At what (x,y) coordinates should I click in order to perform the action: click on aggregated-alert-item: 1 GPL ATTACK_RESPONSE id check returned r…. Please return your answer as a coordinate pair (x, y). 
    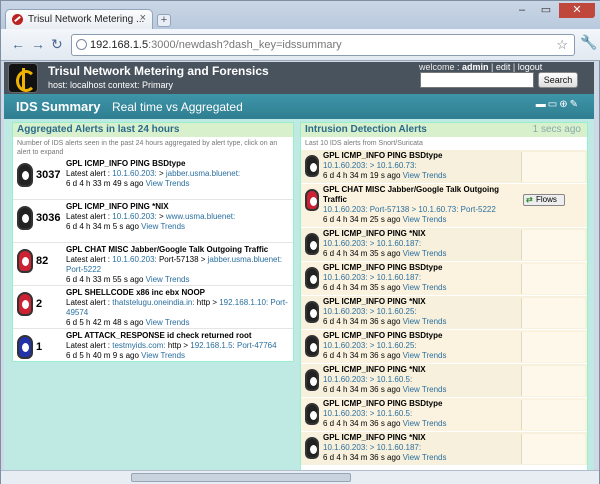
    Looking at the image, I should click on (154, 350).